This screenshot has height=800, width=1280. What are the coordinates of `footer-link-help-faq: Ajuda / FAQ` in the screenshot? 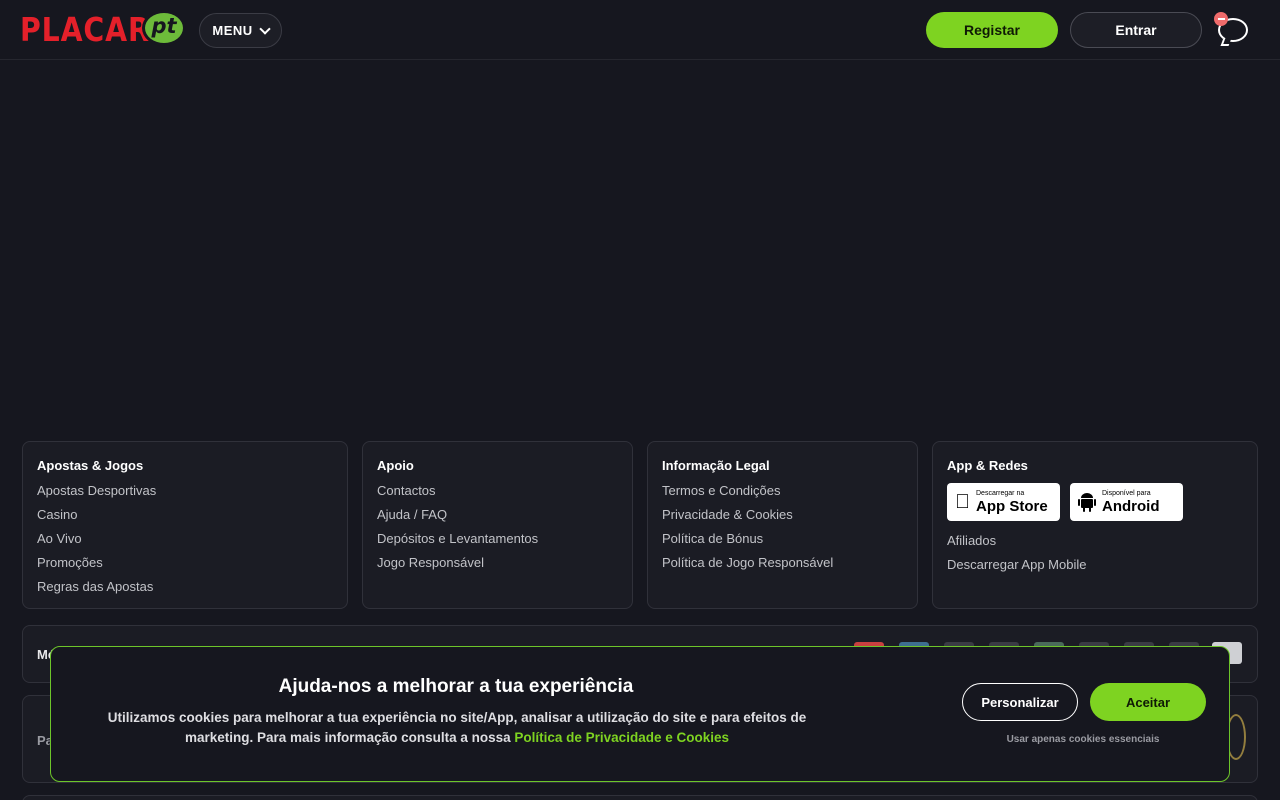 It's located at (497, 519).